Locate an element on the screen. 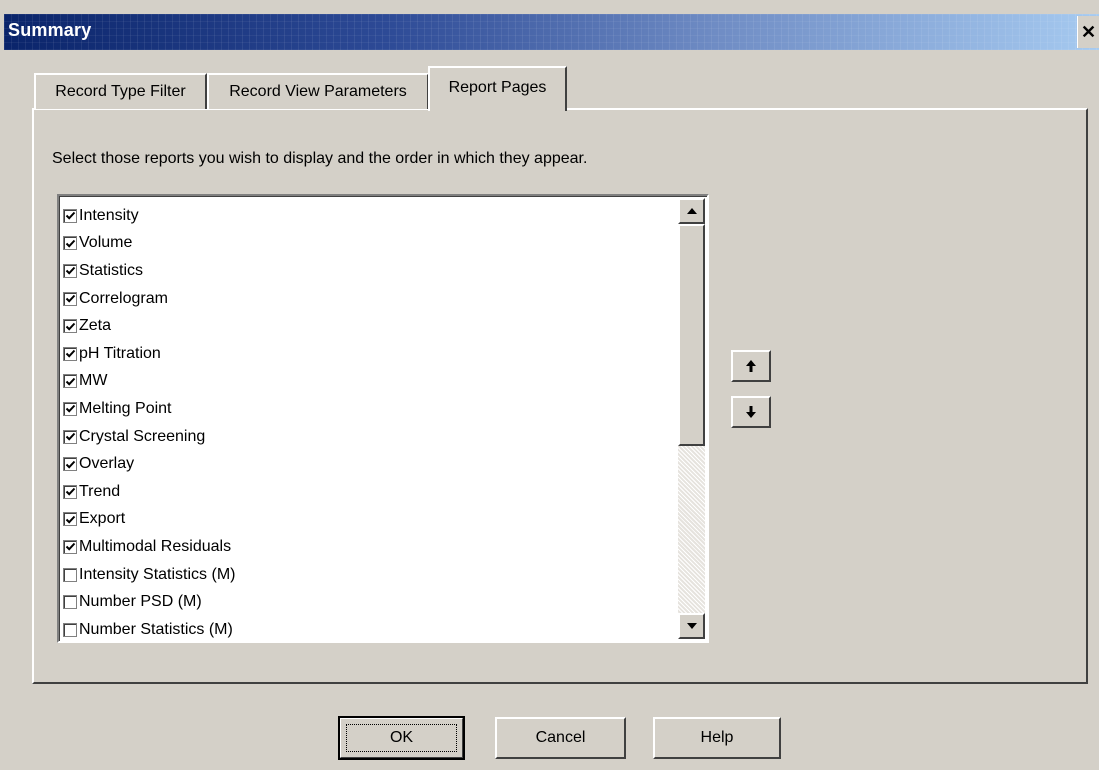 The height and width of the screenshot is (770, 1099). move-up-button is located at coordinates (751, 366).